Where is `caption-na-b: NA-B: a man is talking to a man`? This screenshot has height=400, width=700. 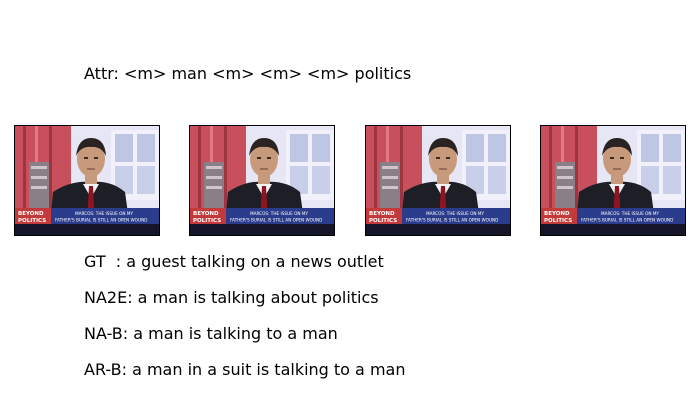
caption-na-b: NA-B: a man is talking to a man is located at coordinates (211, 333).